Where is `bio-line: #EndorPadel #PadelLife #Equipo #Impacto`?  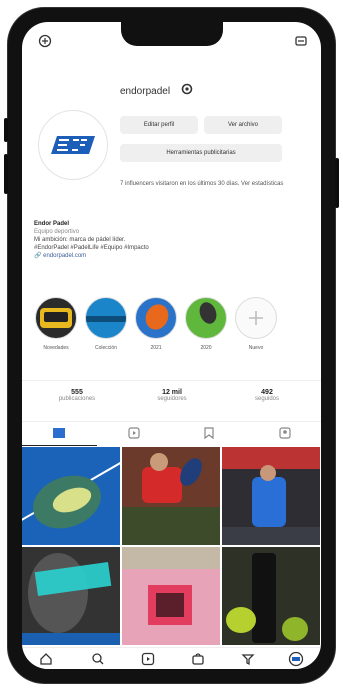 bio-line: #EndorPadel #PadelLife #Equipo #Impacto is located at coordinates (91, 248).